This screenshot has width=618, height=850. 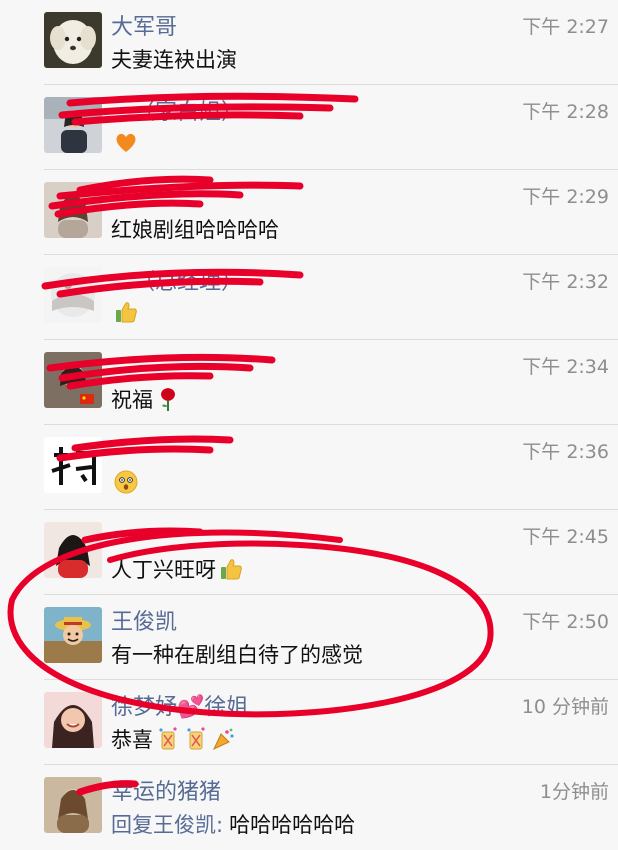 What do you see at coordinates (309, 212) in the screenshot?
I see `chat-row: 下午 2:29 红娘剧组哈哈哈哈` at bounding box center [309, 212].